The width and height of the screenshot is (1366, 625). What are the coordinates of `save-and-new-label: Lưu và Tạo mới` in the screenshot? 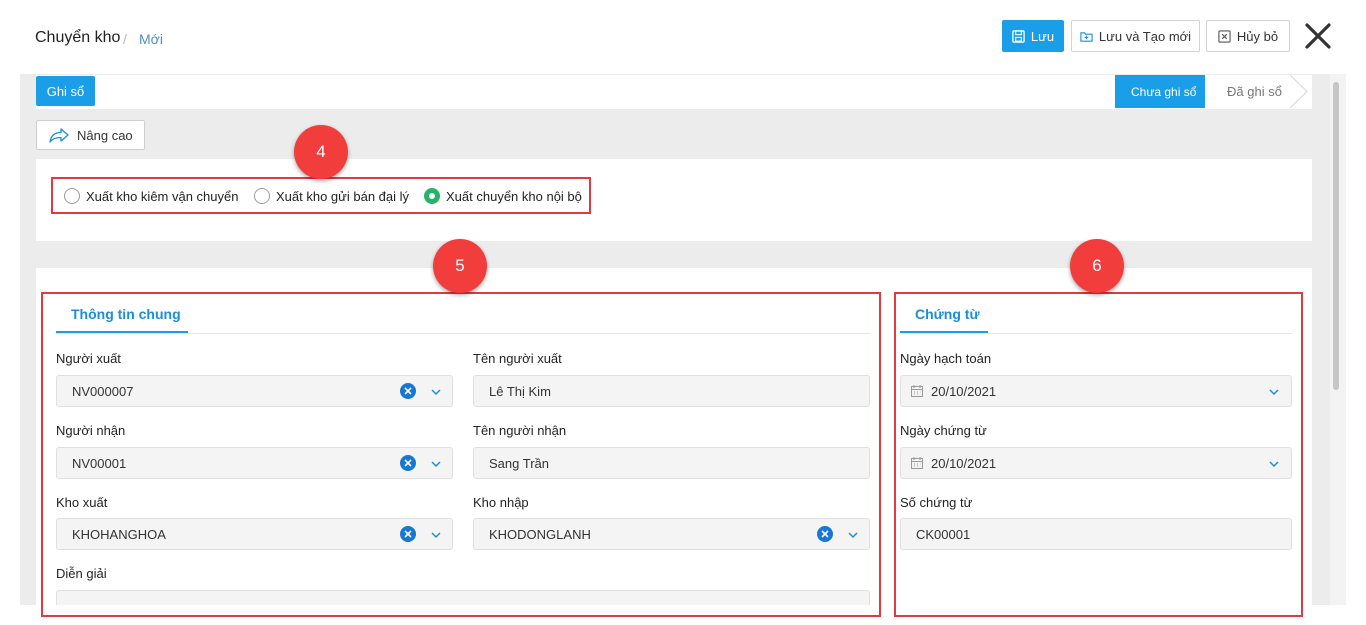 It's located at (1145, 36).